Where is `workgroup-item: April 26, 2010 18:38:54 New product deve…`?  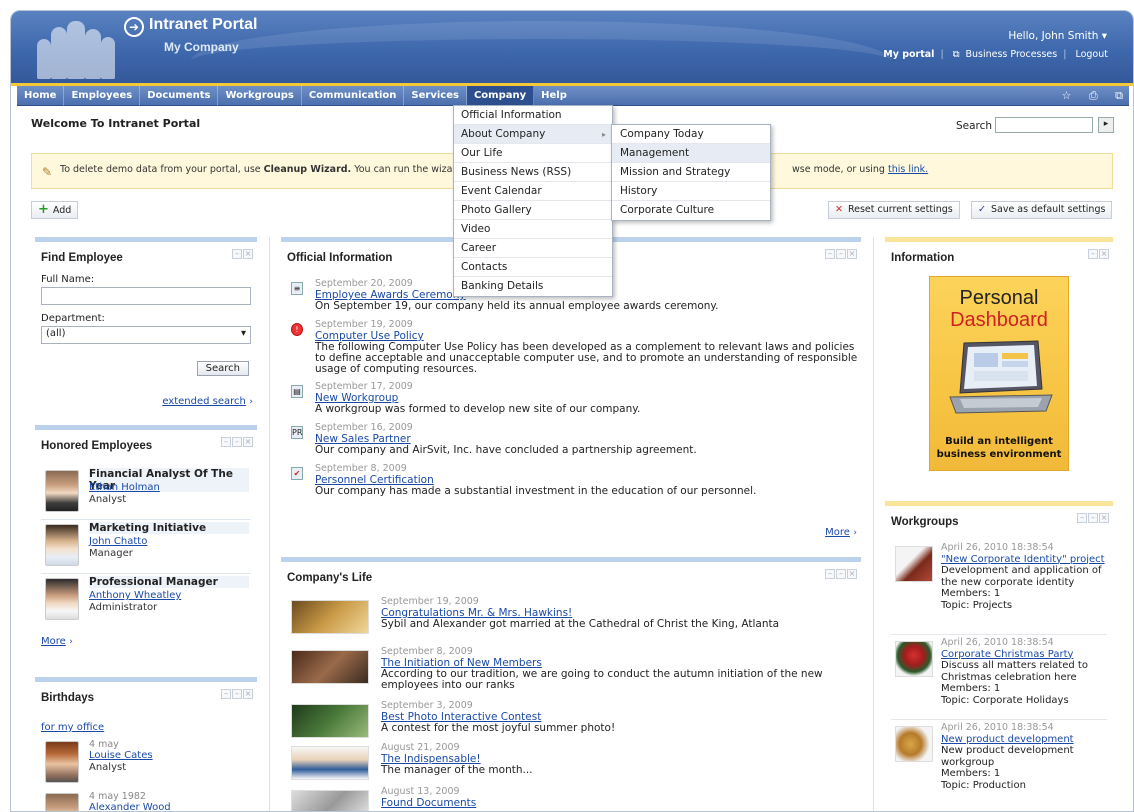 workgroup-item: April 26, 2010 18:38:54 New product deve… is located at coordinates (999, 762).